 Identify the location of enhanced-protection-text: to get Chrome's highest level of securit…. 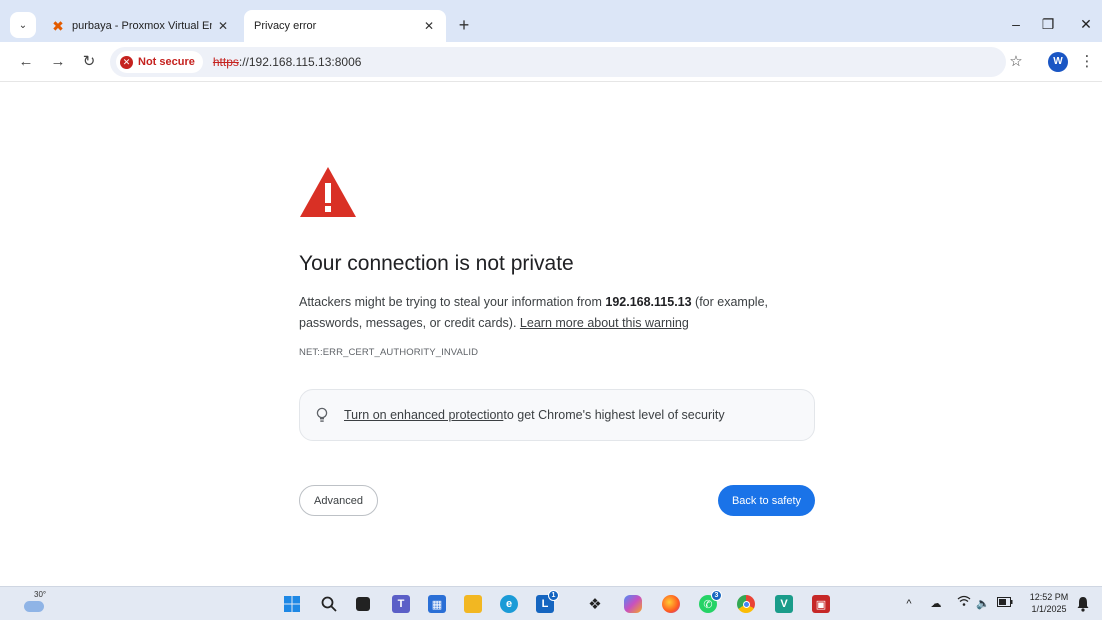
(614, 415).